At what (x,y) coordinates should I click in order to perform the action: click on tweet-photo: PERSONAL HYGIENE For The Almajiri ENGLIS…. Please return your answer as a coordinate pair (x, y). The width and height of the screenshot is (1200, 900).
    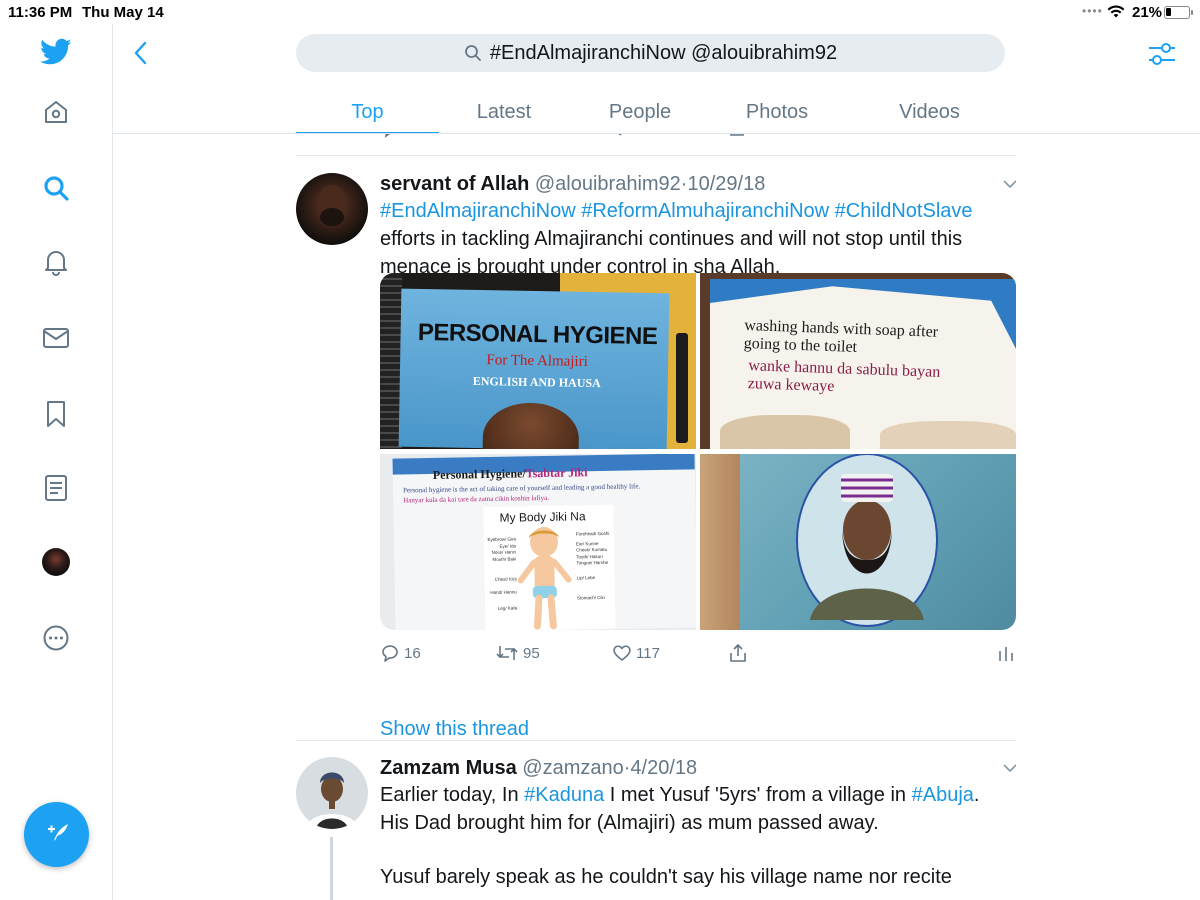
    Looking at the image, I should click on (538, 361).